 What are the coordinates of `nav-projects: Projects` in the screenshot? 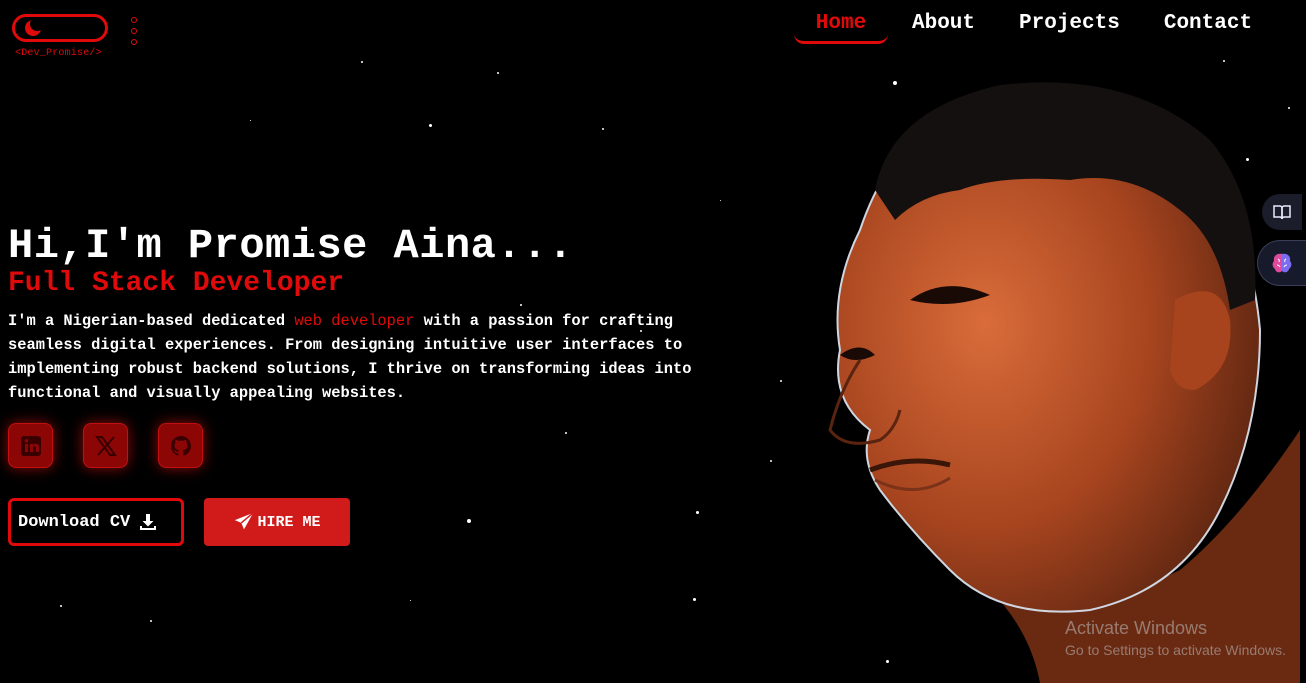 It's located at (1069, 26).